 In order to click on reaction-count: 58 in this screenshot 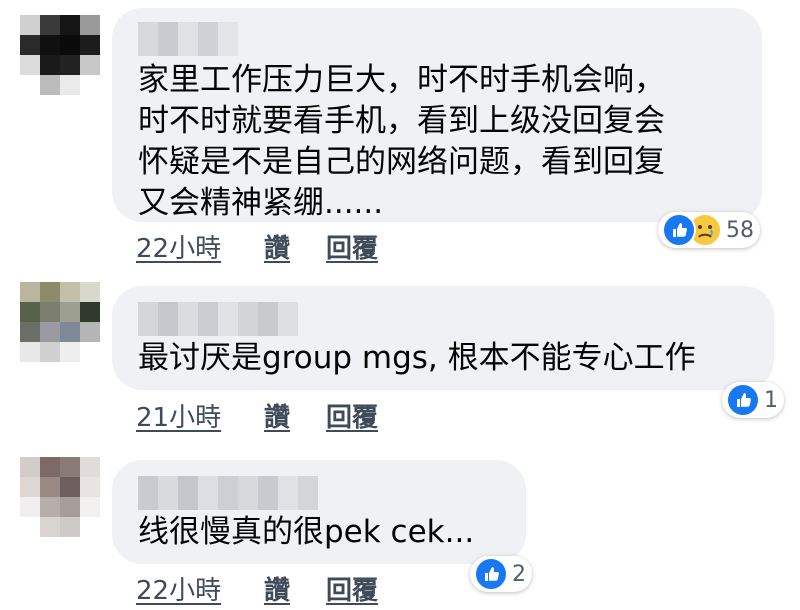, I will do `click(740, 230)`.